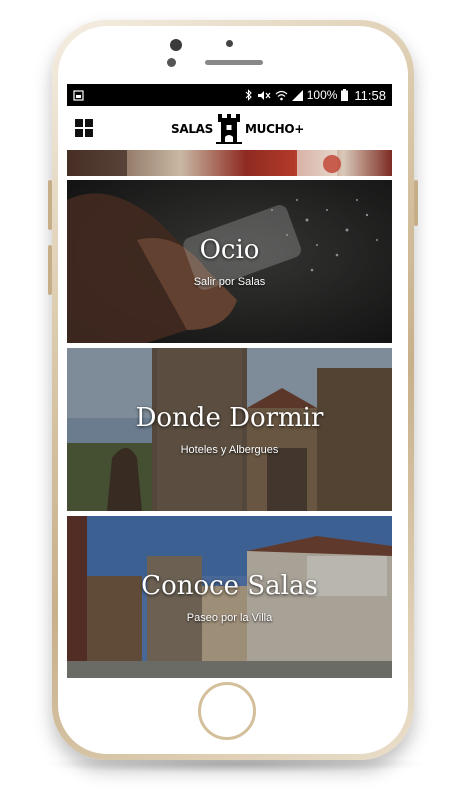  I want to click on signal-icon, so click(297, 95).